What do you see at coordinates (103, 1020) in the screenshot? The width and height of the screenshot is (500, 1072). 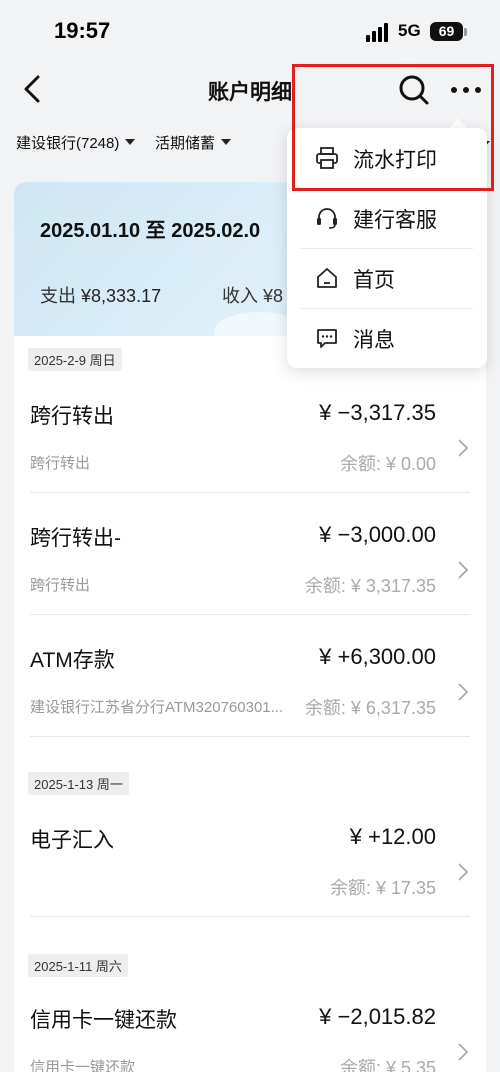 I see `transaction-title: 信用卡一键还款` at bounding box center [103, 1020].